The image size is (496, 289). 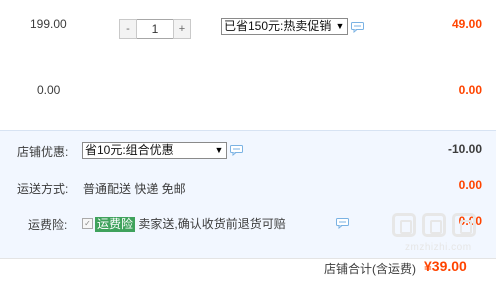 What do you see at coordinates (278, 26) in the screenshot?
I see `promo-select-value: 已省150元:热卖促销` at bounding box center [278, 26].